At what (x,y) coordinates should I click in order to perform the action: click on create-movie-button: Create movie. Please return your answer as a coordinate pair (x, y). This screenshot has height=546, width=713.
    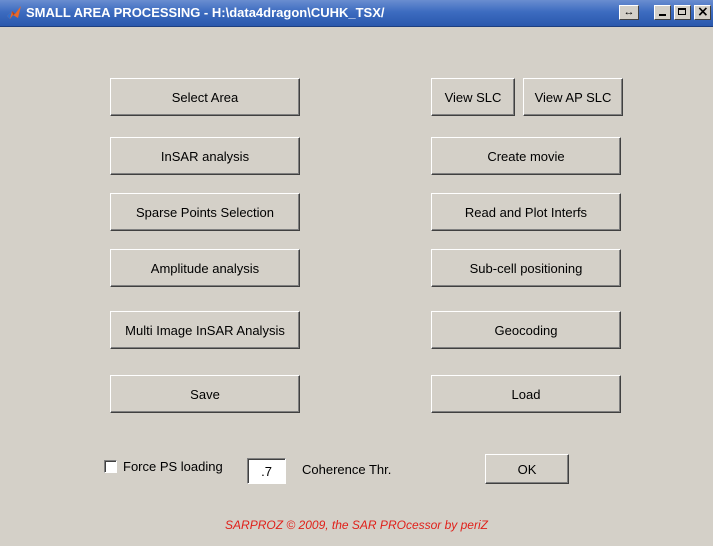
    Looking at the image, I should click on (526, 156).